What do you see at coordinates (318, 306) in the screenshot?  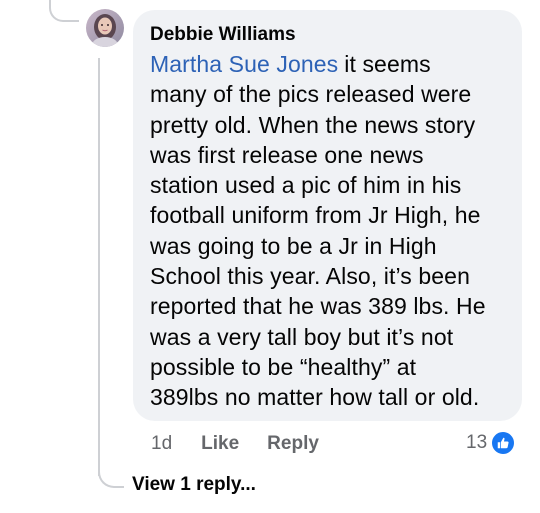 I see `comment-line: reported that he was 389 lbs. He` at bounding box center [318, 306].